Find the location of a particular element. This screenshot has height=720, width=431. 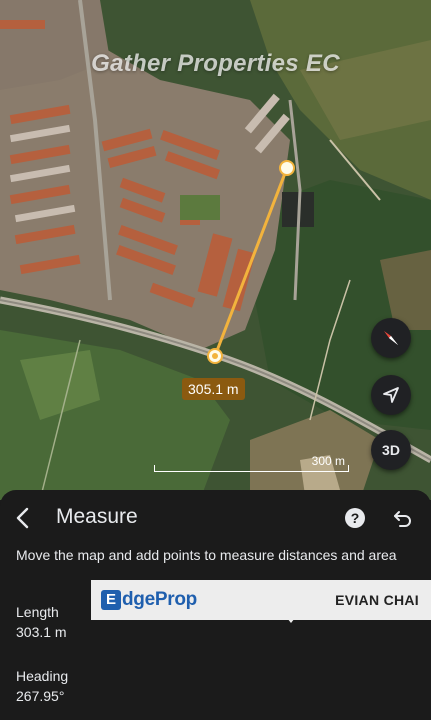

edgeprop-logo-text: dgeProp is located at coordinates (159, 599).